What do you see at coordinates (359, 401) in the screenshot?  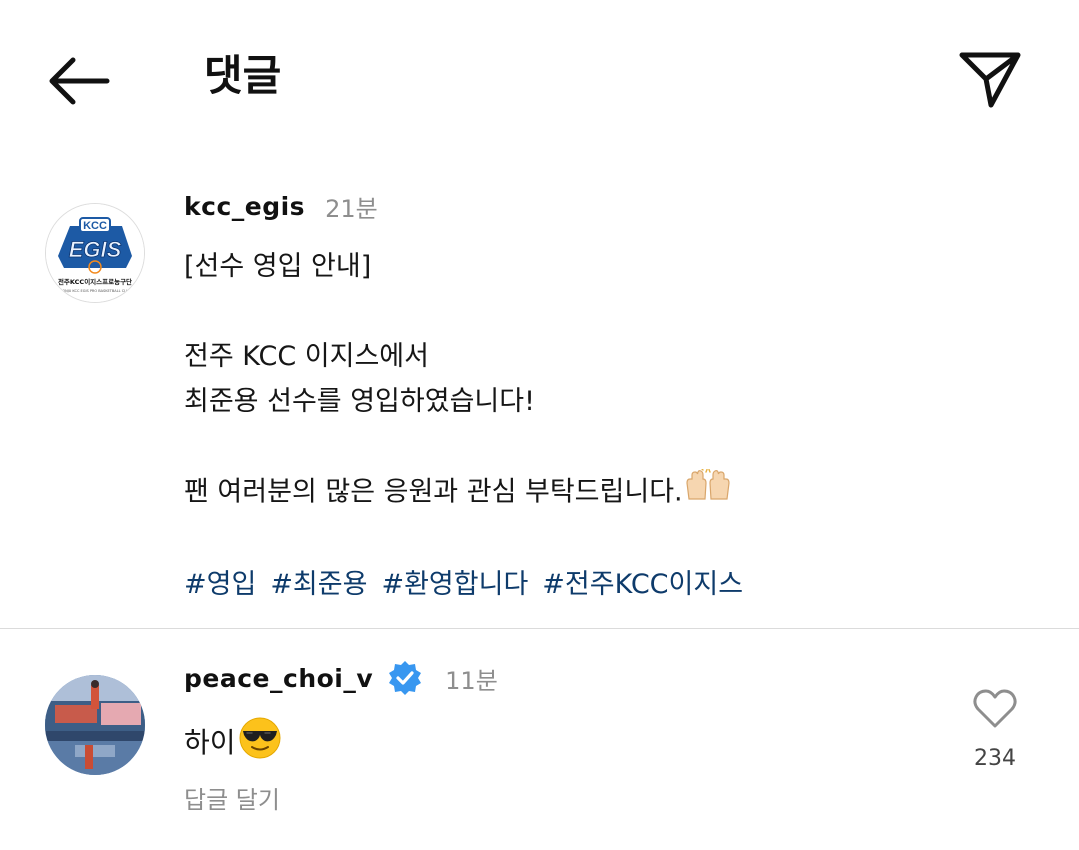 I see `caption-line: 최준용 선수를 영입하였습니다!` at bounding box center [359, 401].